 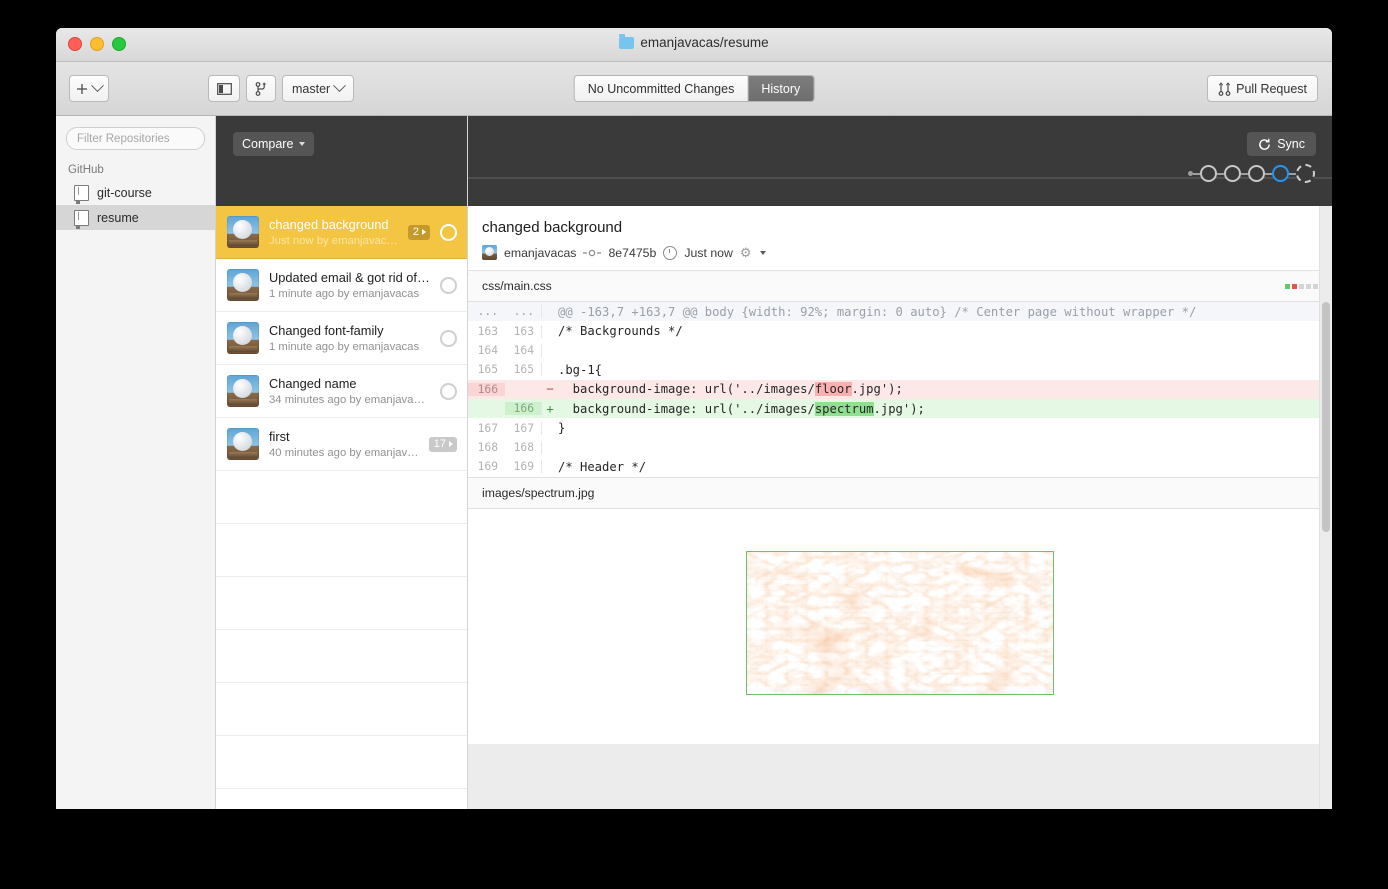 What do you see at coordinates (746, 252) in the screenshot?
I see `gear-icon: ⚙` at bounding box center [746, 252].